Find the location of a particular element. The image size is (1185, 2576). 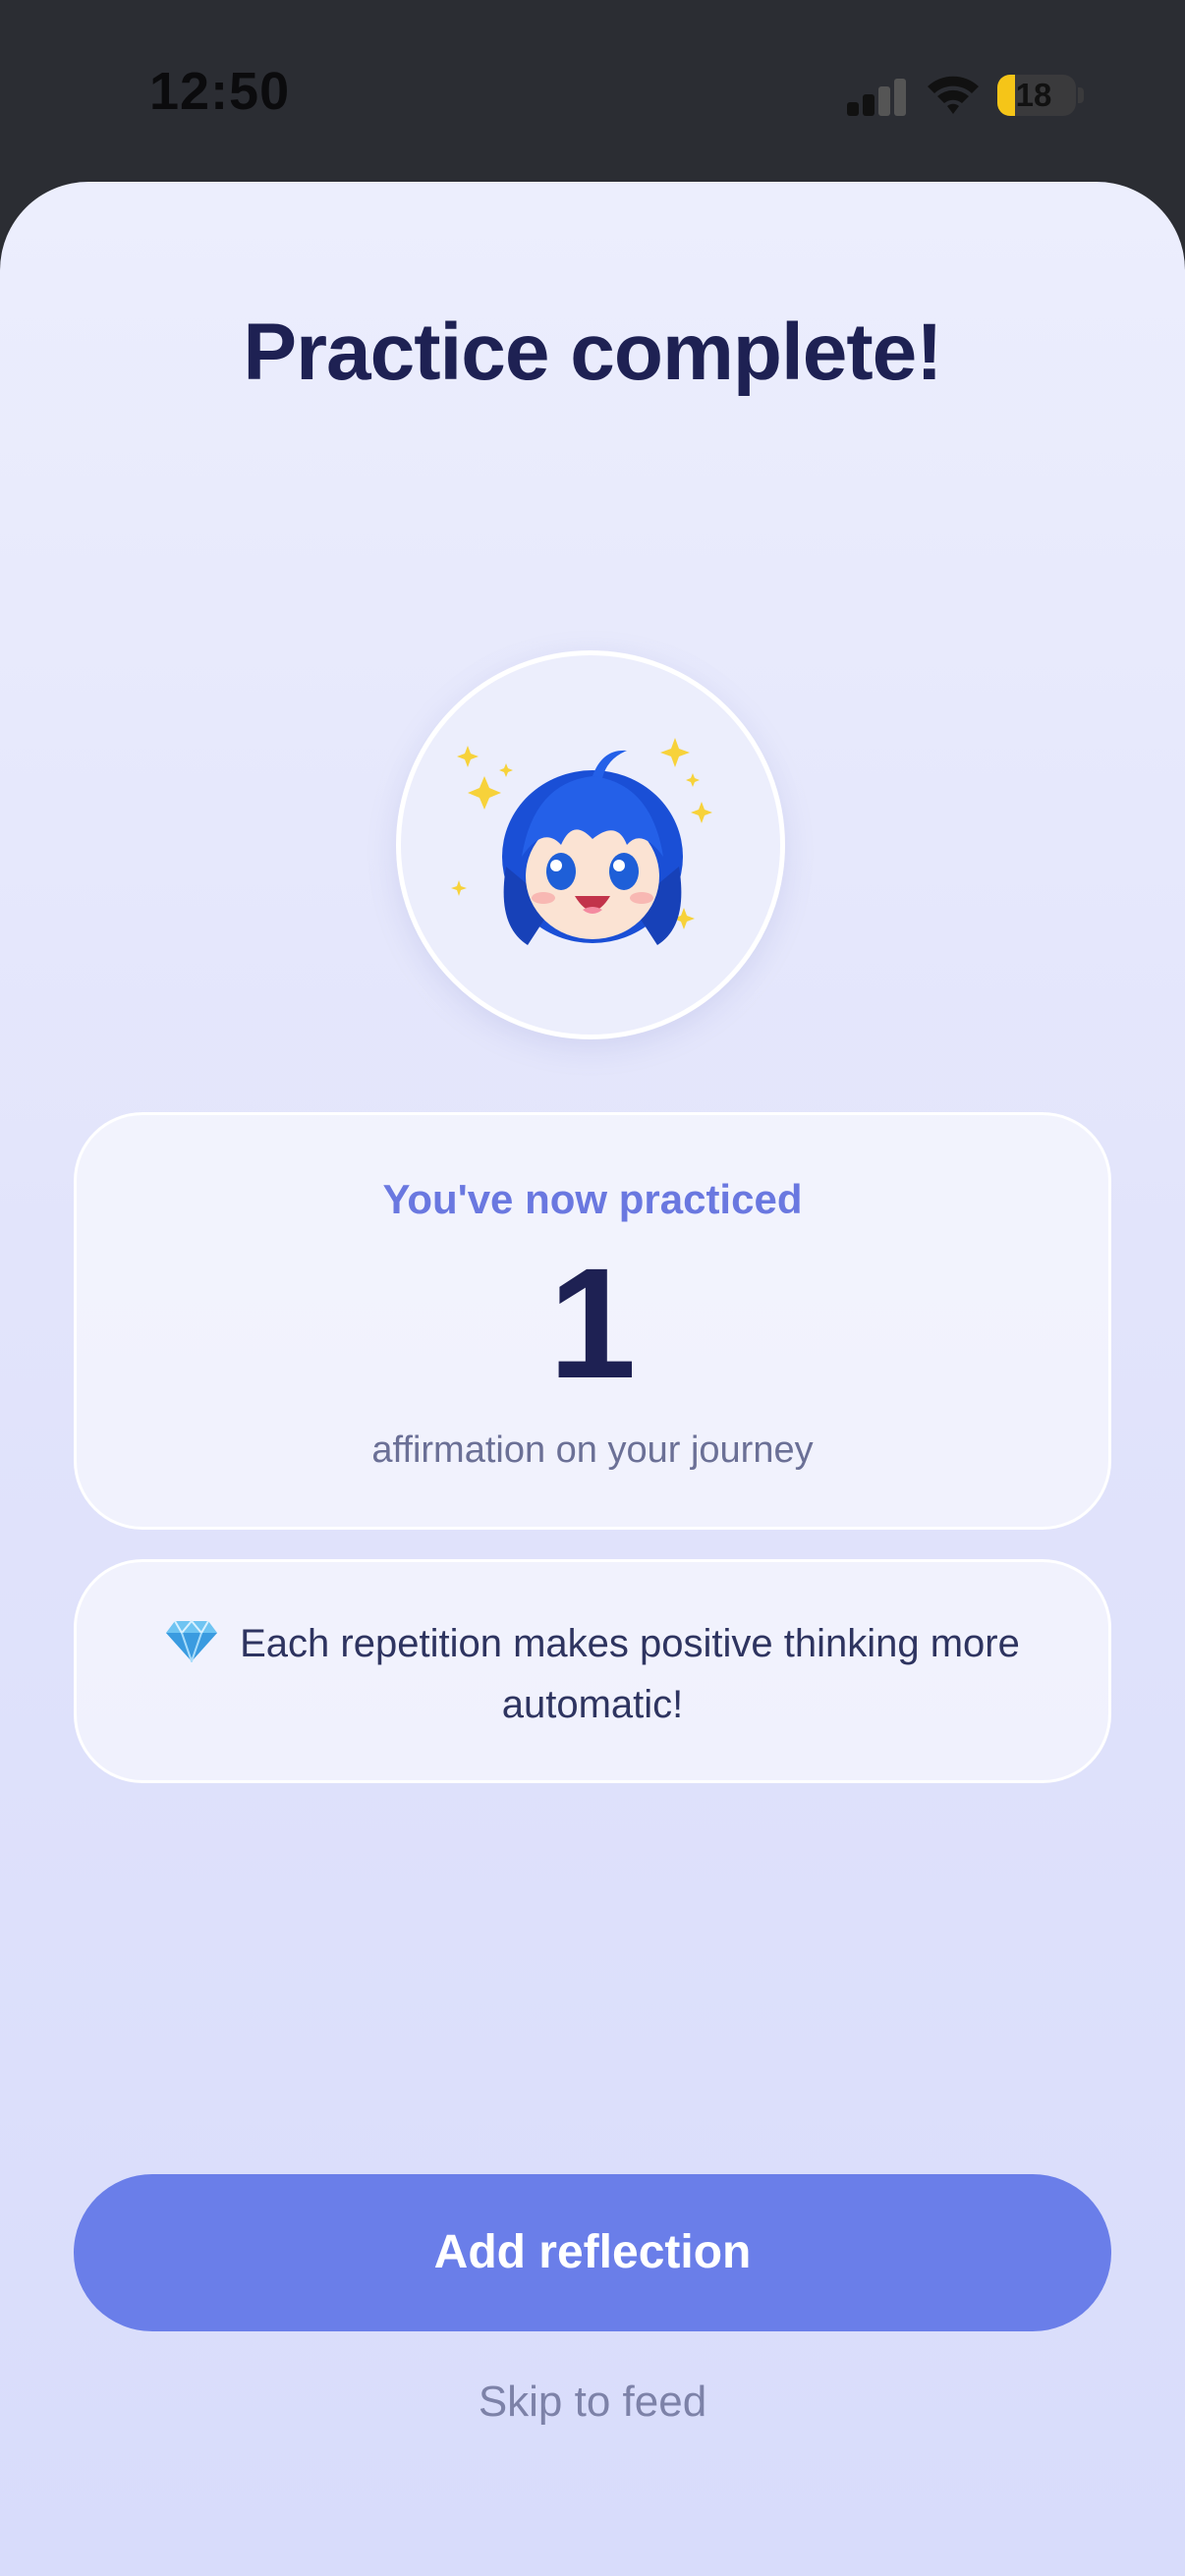

happy-character-icon is located at coordinates (581, 841).